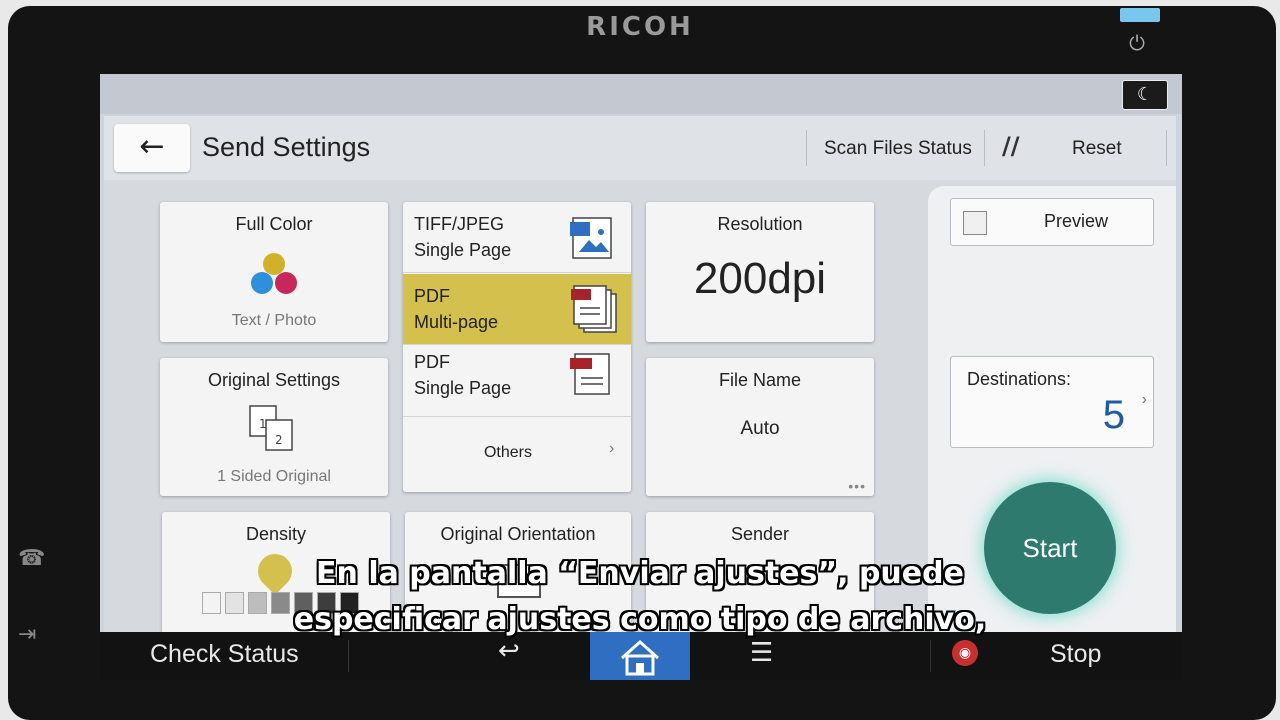 Image resolution: width=1280 pixels, height=720 pixels. I want to click on resolution-value: 200dpi, so click(760, 278).